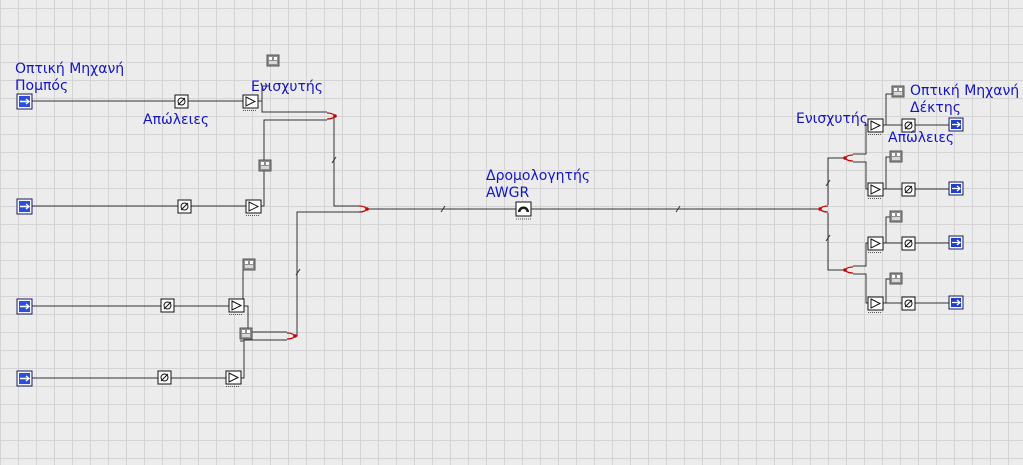 The image size is (1023, 465). What do you see at coordinates (908, 189) in the screenshot?
I see `att-6-attenuator-icon` at bounding box center [908, 189].